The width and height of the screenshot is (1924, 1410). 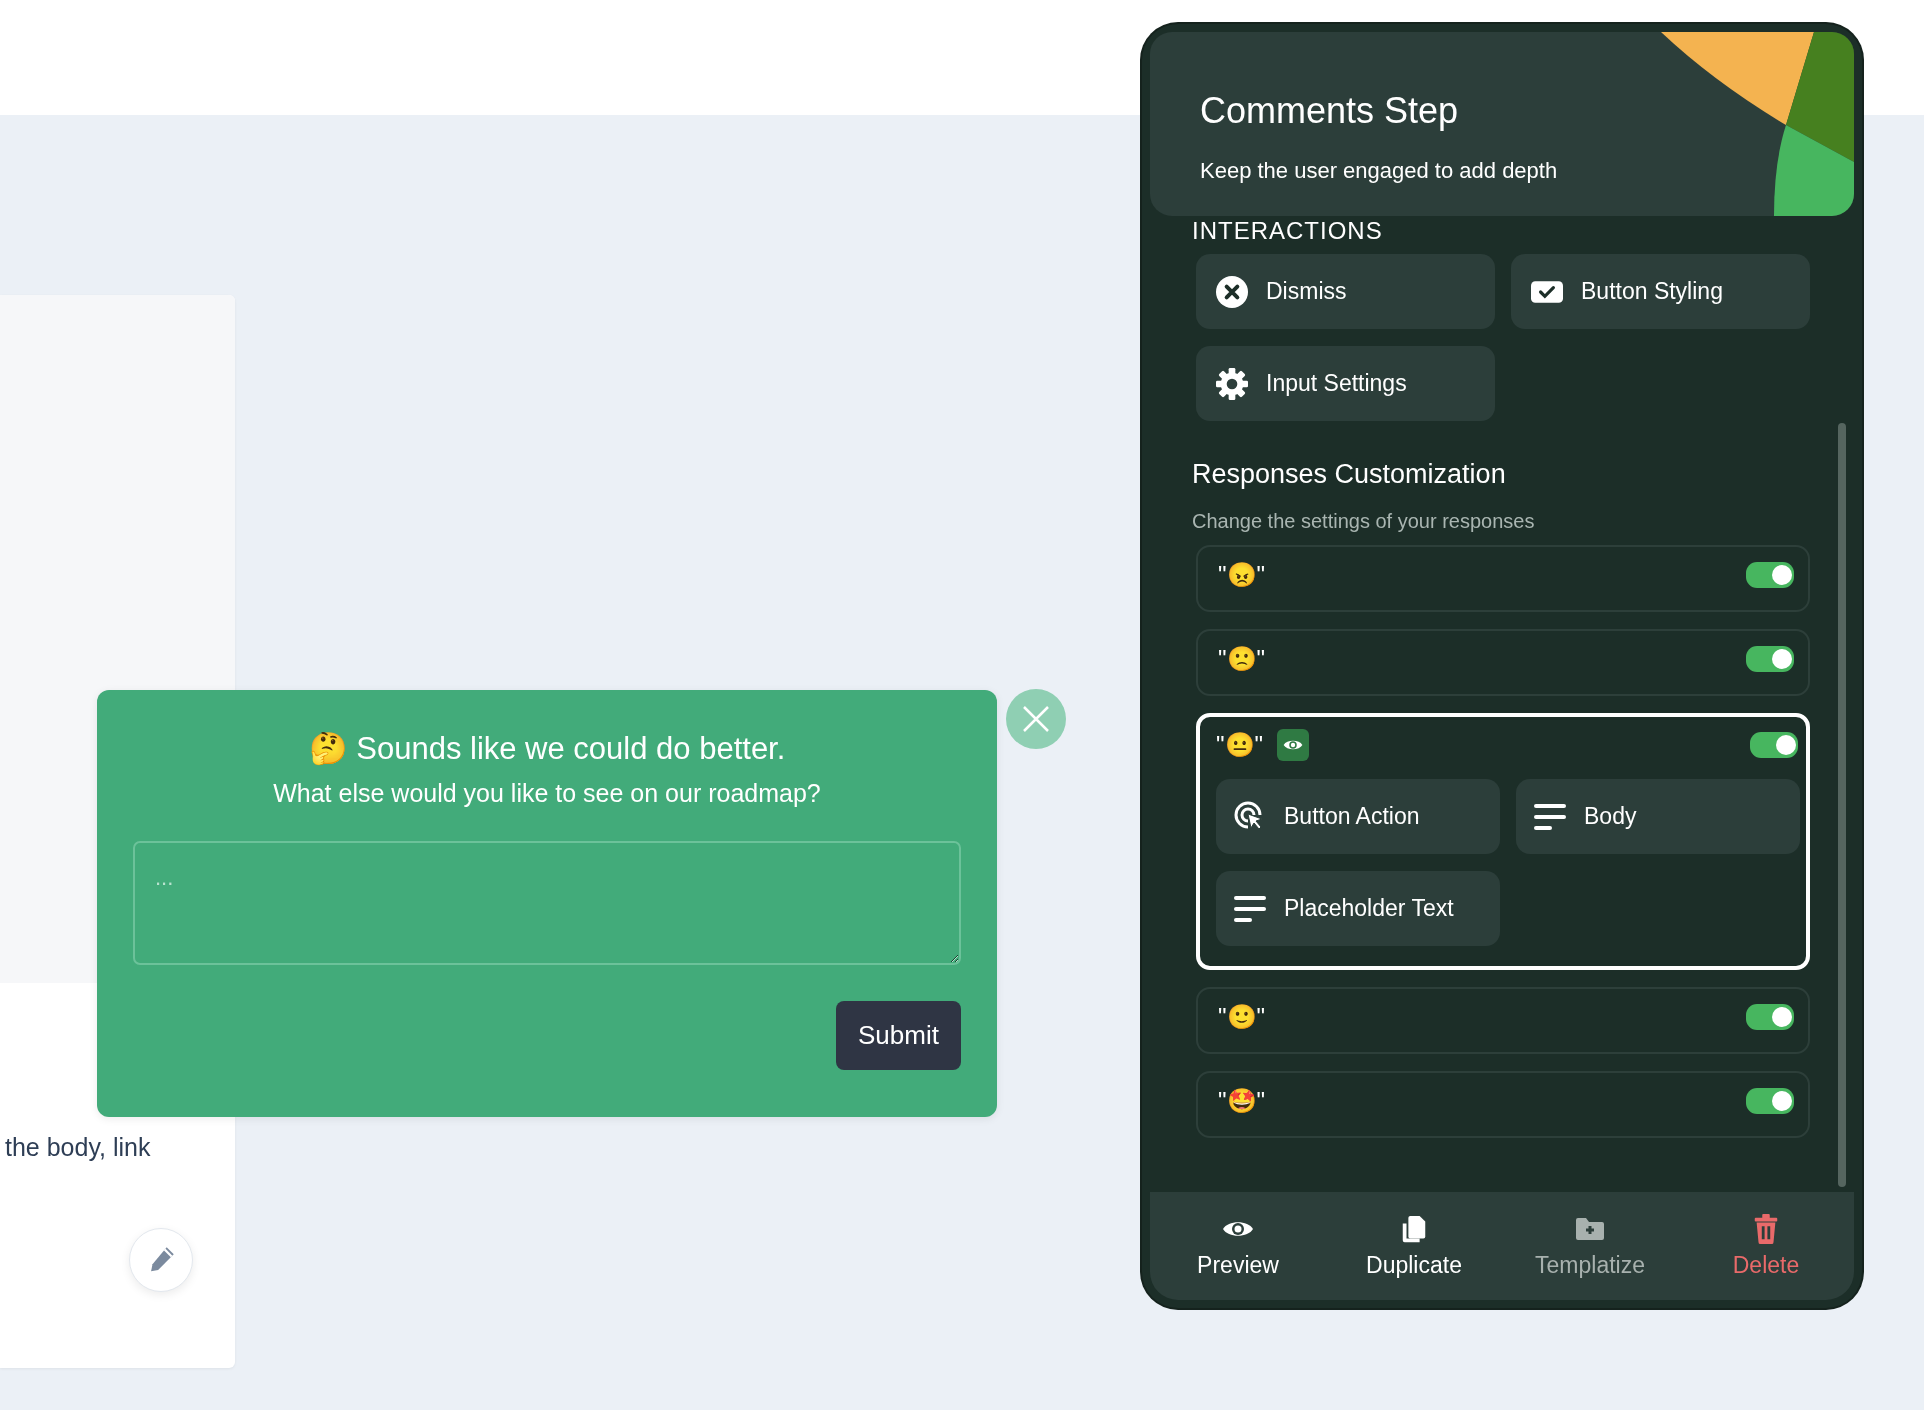 What do you see at coordinates (1842, 805) in the screenshot?
I see `scrollbar` at bounding box center [1842, 805].